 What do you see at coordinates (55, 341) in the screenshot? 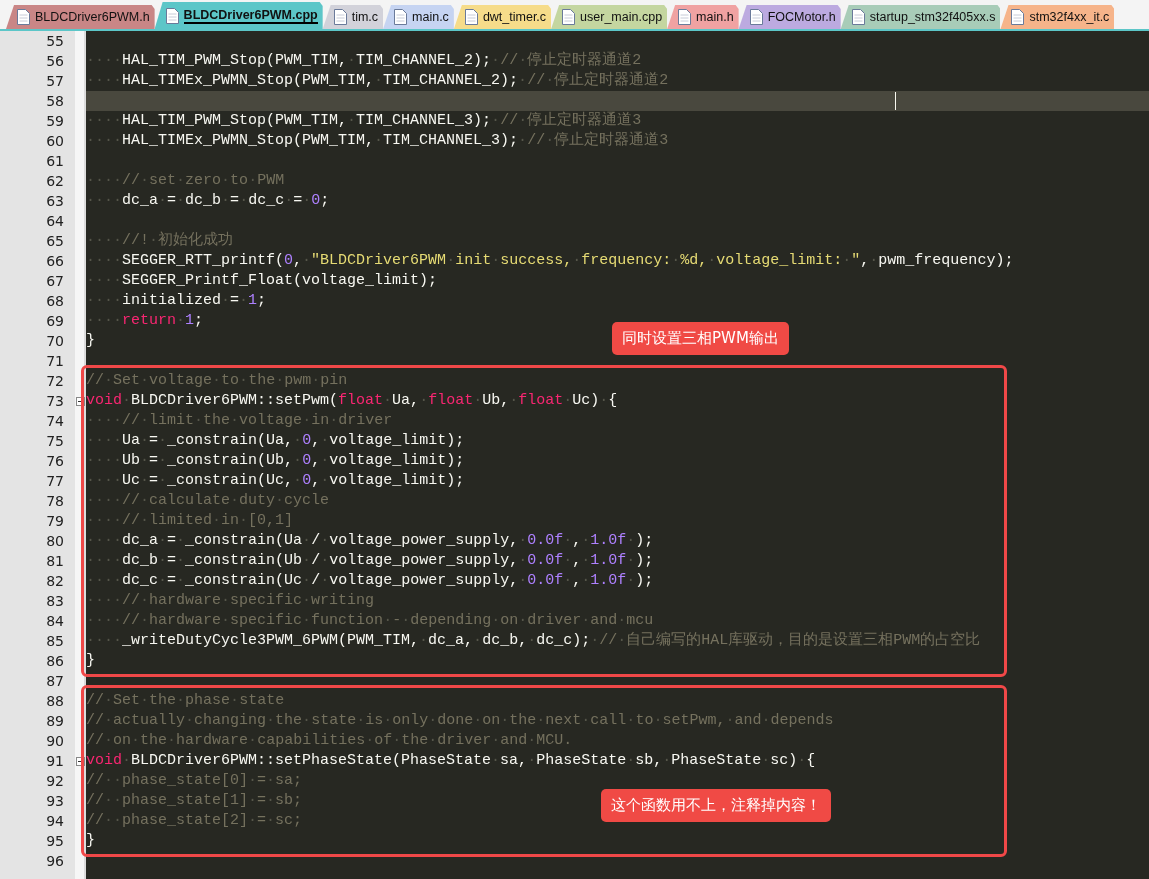
I see `line-number: 70` at bounding box center [55, 341].